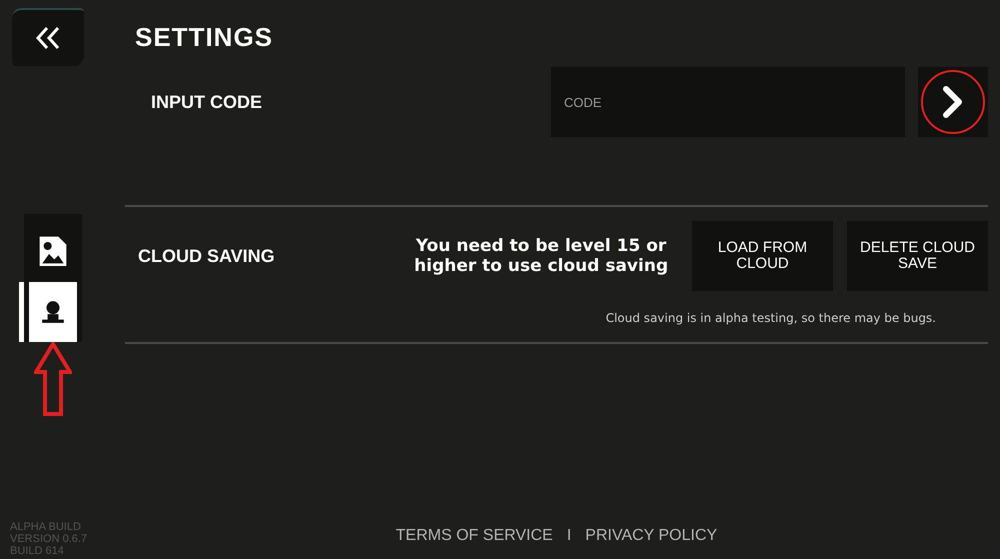 The image size is (1000, 559). I want to click on sidebar-tab, so click(53, 312).